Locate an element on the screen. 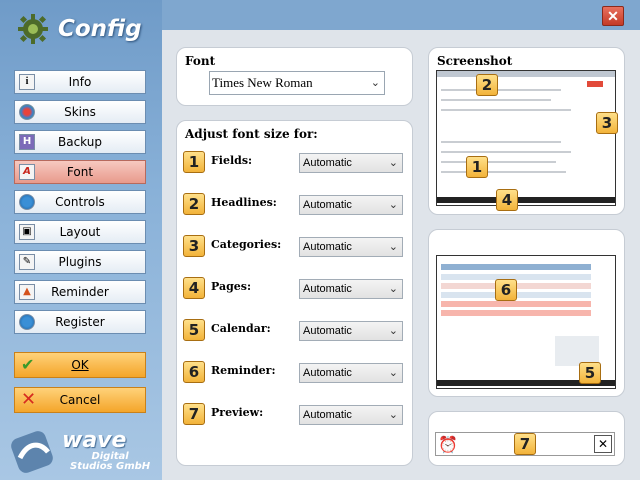 Image resolution: width=640 pixels, height=480 pixels. ok-label: OK is located at coordinates (80, 365).